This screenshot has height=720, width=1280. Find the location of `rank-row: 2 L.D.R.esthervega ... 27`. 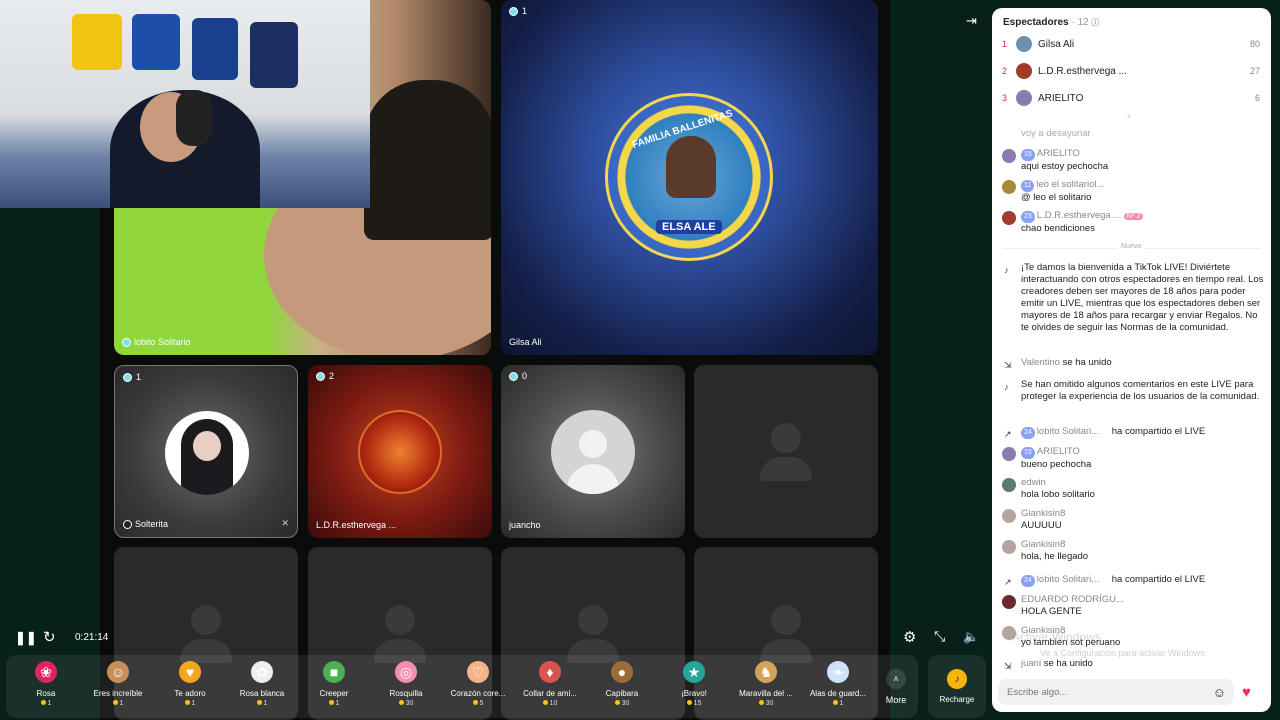

rank-row: 2 L.D.R.esthervega ... 27 is located at coordinates (1131, 71).